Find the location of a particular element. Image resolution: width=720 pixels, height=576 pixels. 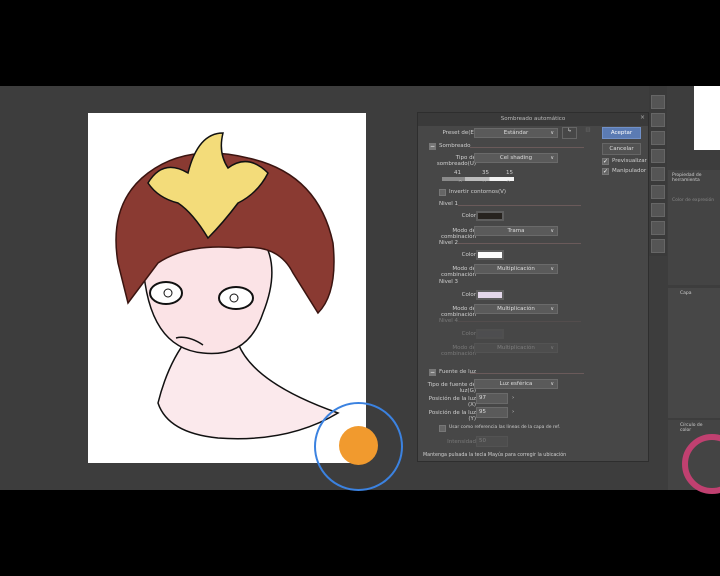

invert-checkbox is located at coordinates (442, 192).